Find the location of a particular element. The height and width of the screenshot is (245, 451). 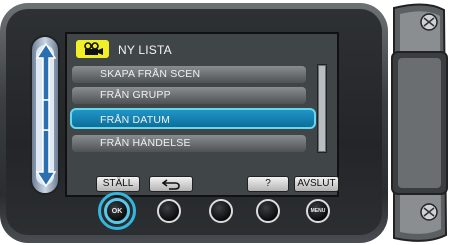

back-arrow-icon is located at coordinates (170, 184).